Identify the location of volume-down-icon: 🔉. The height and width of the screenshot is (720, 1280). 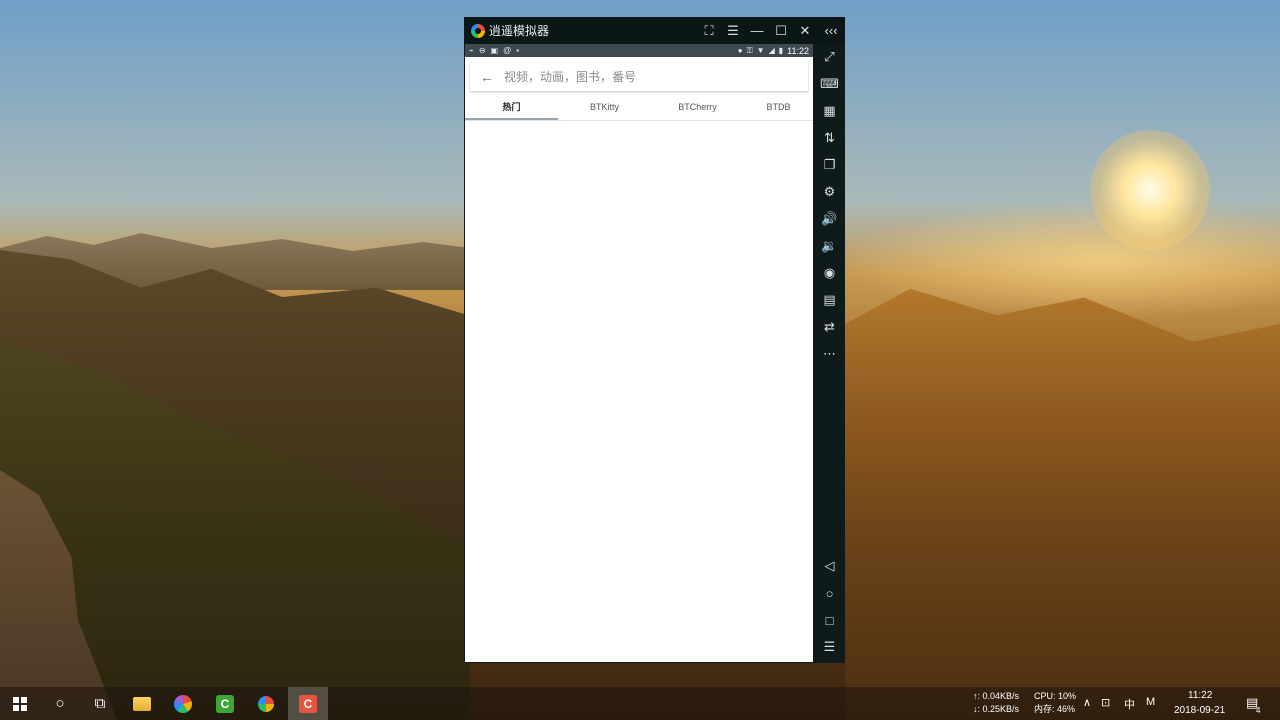
(829, 246).